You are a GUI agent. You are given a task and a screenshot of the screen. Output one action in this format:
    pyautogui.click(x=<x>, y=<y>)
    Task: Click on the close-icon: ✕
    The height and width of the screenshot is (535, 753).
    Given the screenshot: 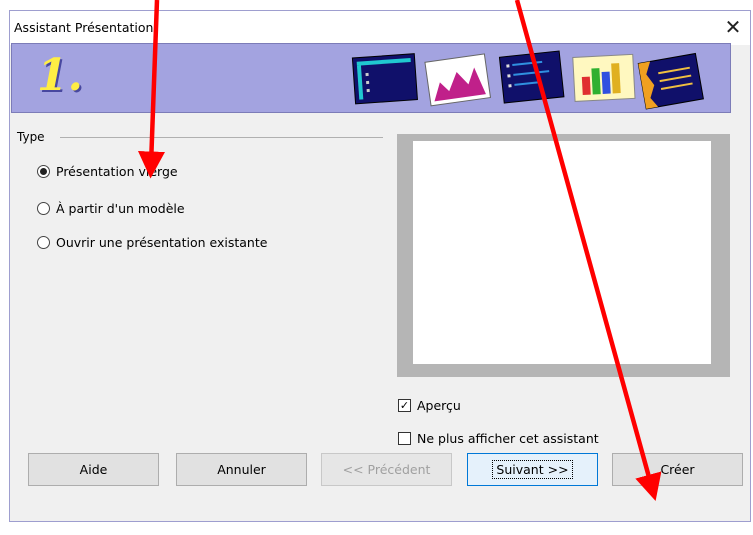 What is the action you would take?
    pyautogui.click(x=733, y=27)
    